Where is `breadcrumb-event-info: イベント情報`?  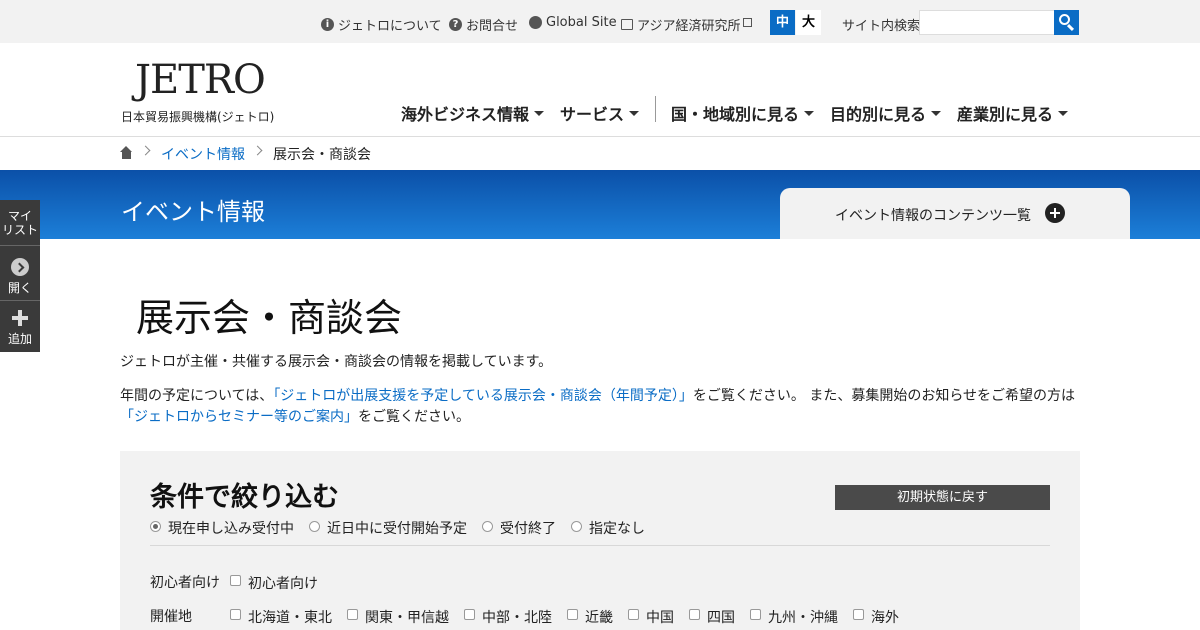 breadcrumb-event-info: イベント情報 is located at coordinates (203, 154).